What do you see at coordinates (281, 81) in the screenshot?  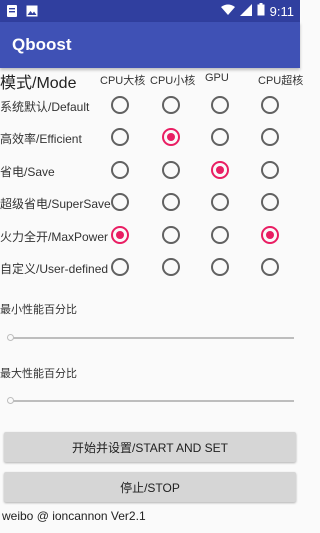 I see `column-header-cpu-prime: CPU超核` at bounding box center [281, 81].